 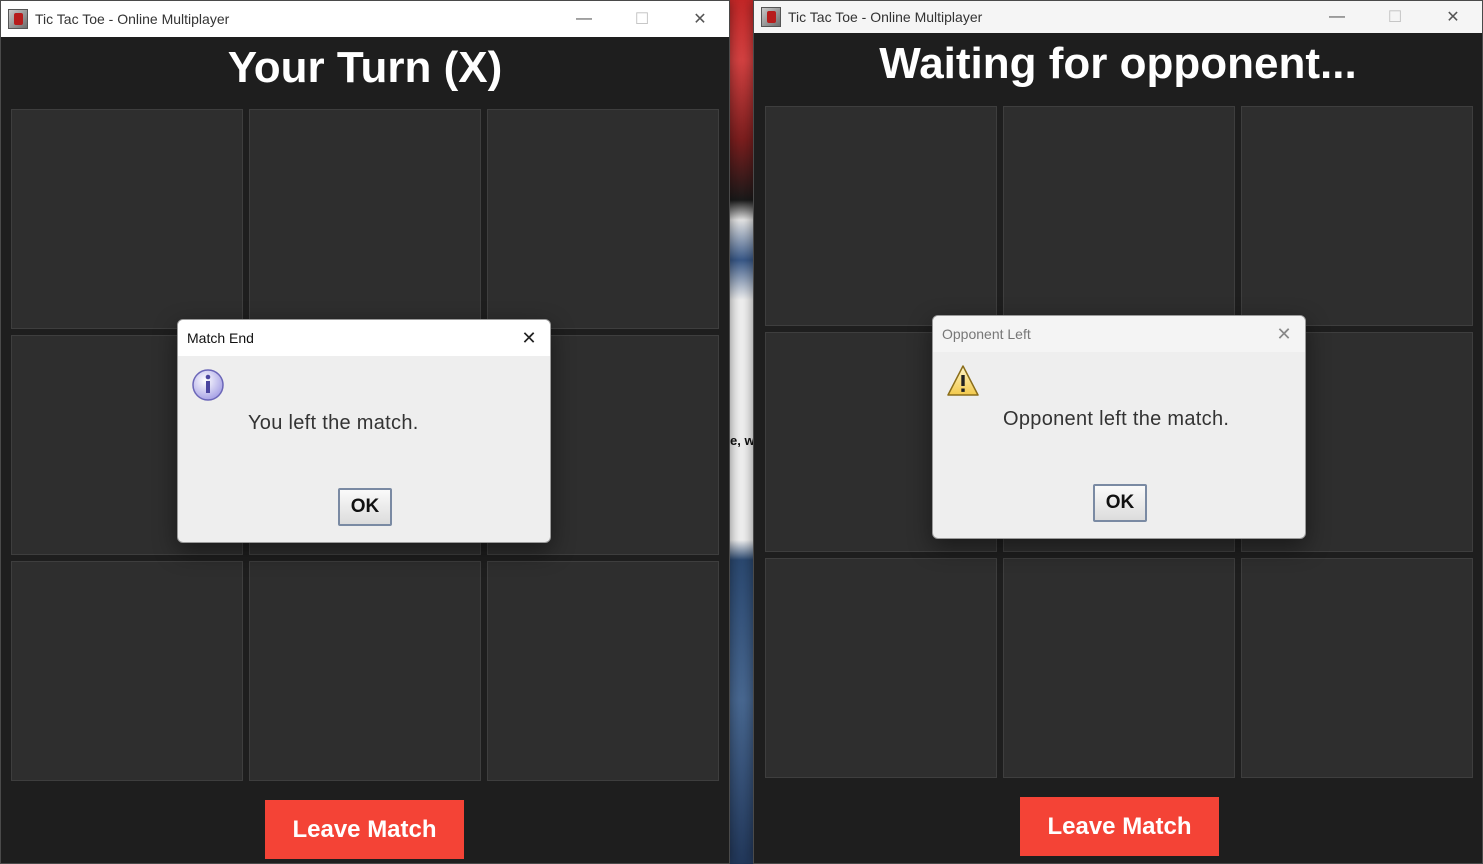 I want to click on dialog-title: Opponent Left, so click(x=986, y=334).